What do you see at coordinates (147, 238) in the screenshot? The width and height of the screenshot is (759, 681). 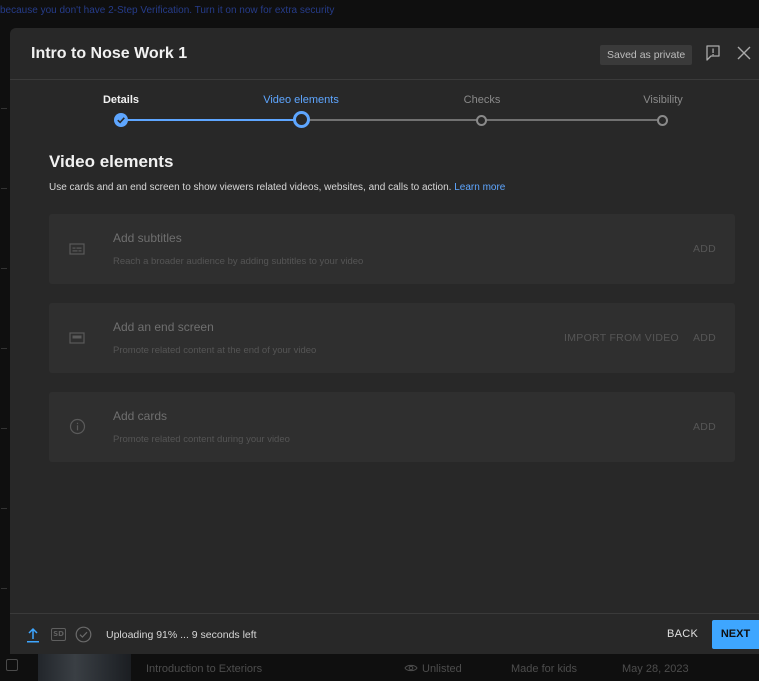 I see `card-title: Add subtitles` at bounding box center [147, 238].